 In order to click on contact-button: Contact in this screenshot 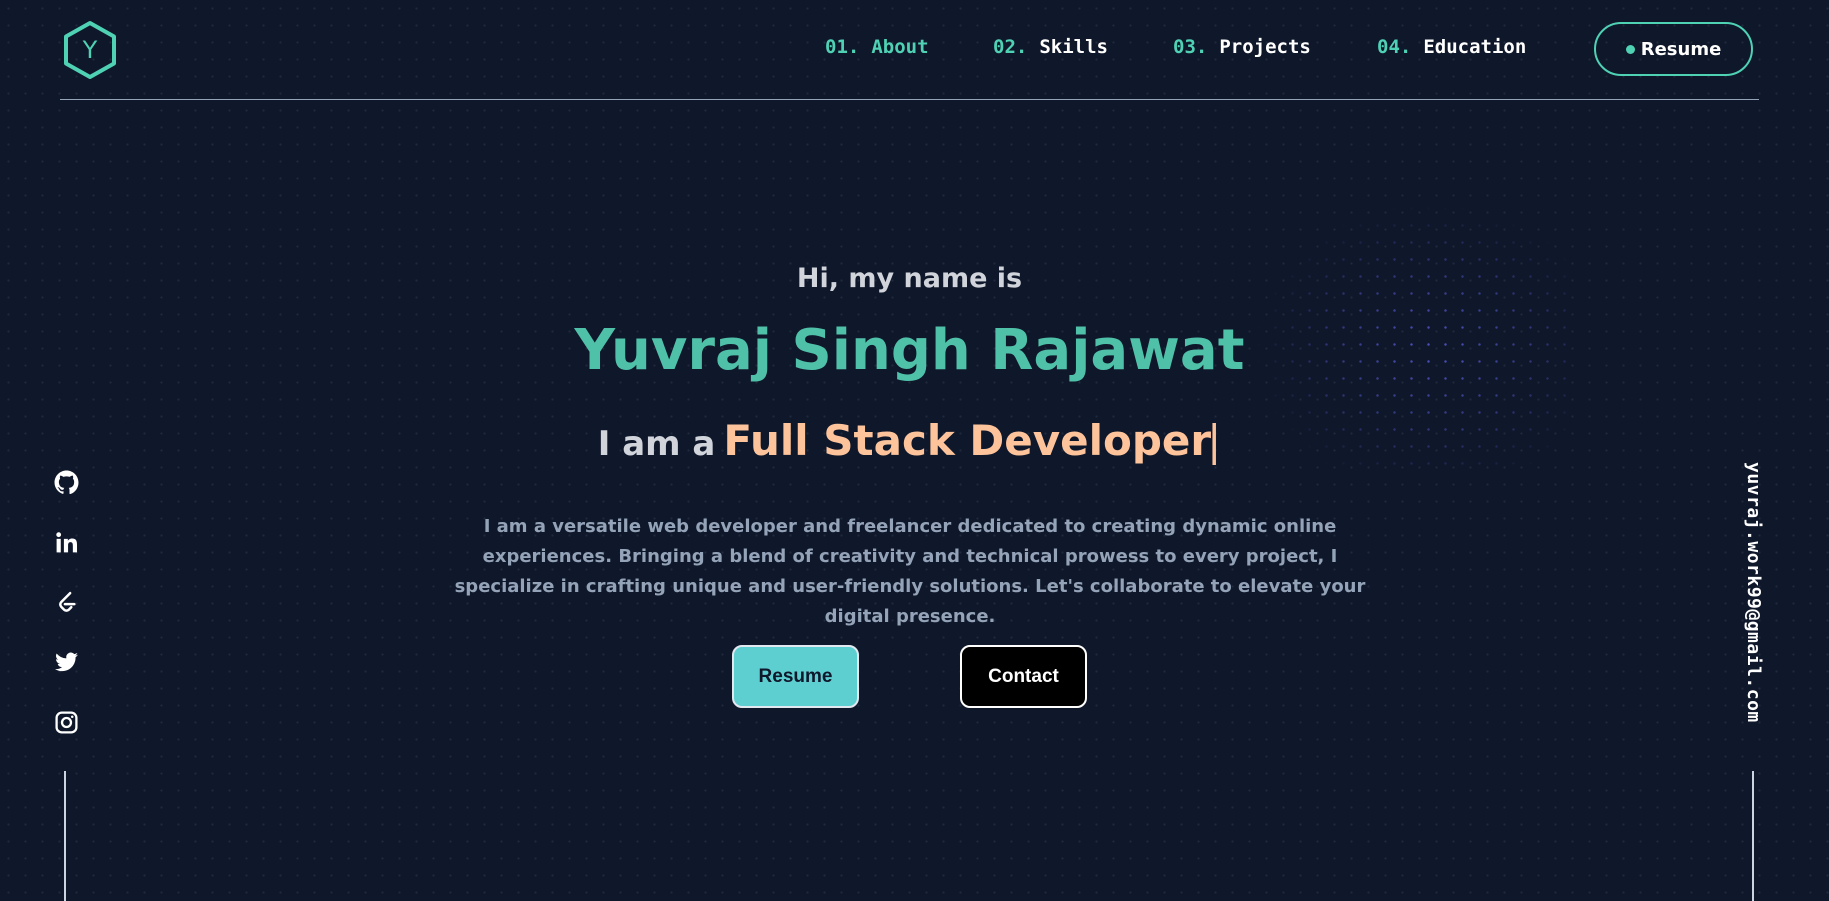, I will do `click(1023, 676)`.